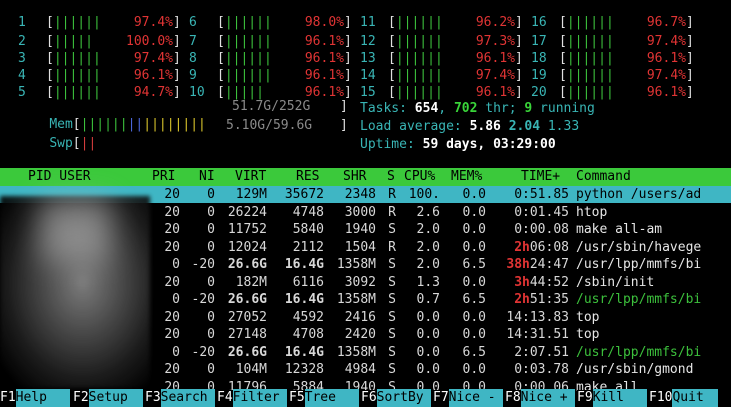 The width and height of the screenshot is (731, 407). What do you see at coordinates (59, 76) in the screenshot?
I see `cpu-meter: 4 [||||||` at bounding box center [59, 76].